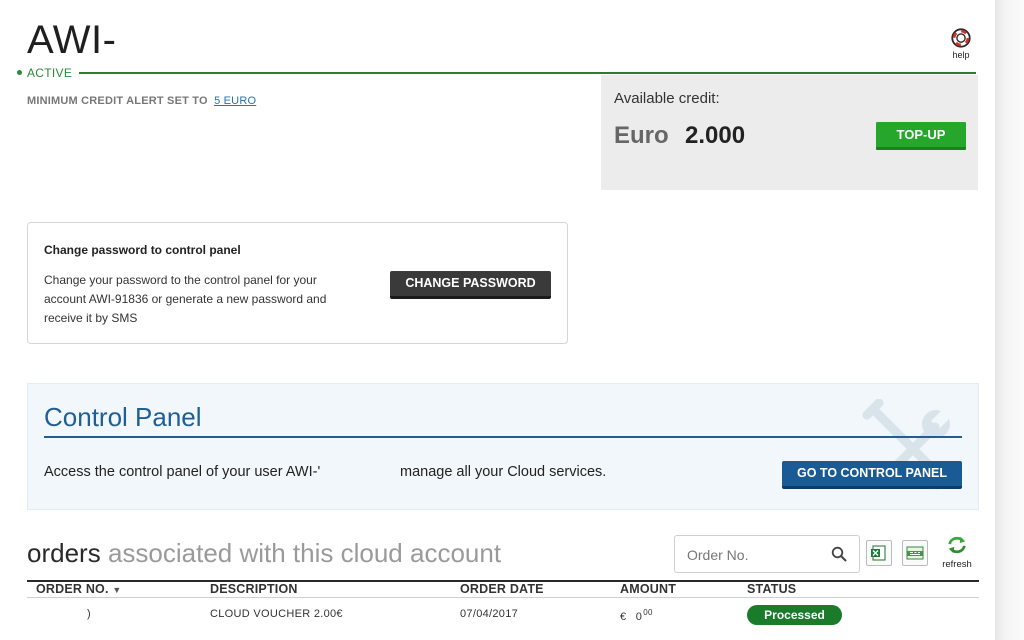  I want to click on credit-alert-label: MINIMUM CREDIT ALERT SET TO, so click(117, 101).